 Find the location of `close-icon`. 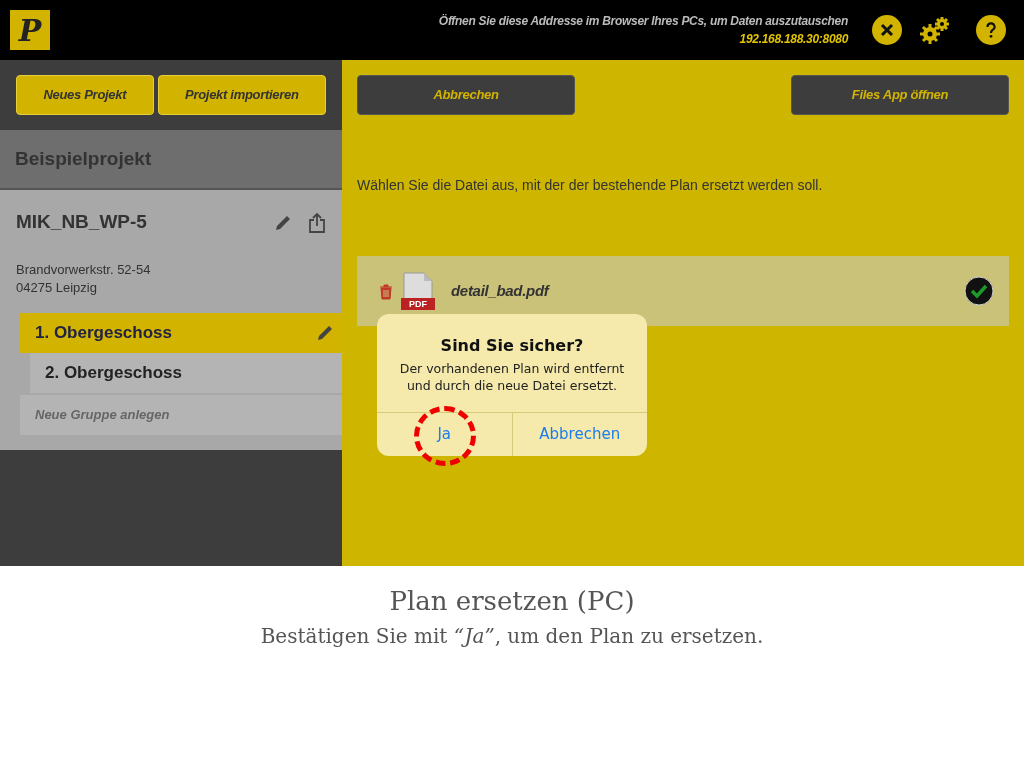

close-icon is located at coordinates (887, 30).